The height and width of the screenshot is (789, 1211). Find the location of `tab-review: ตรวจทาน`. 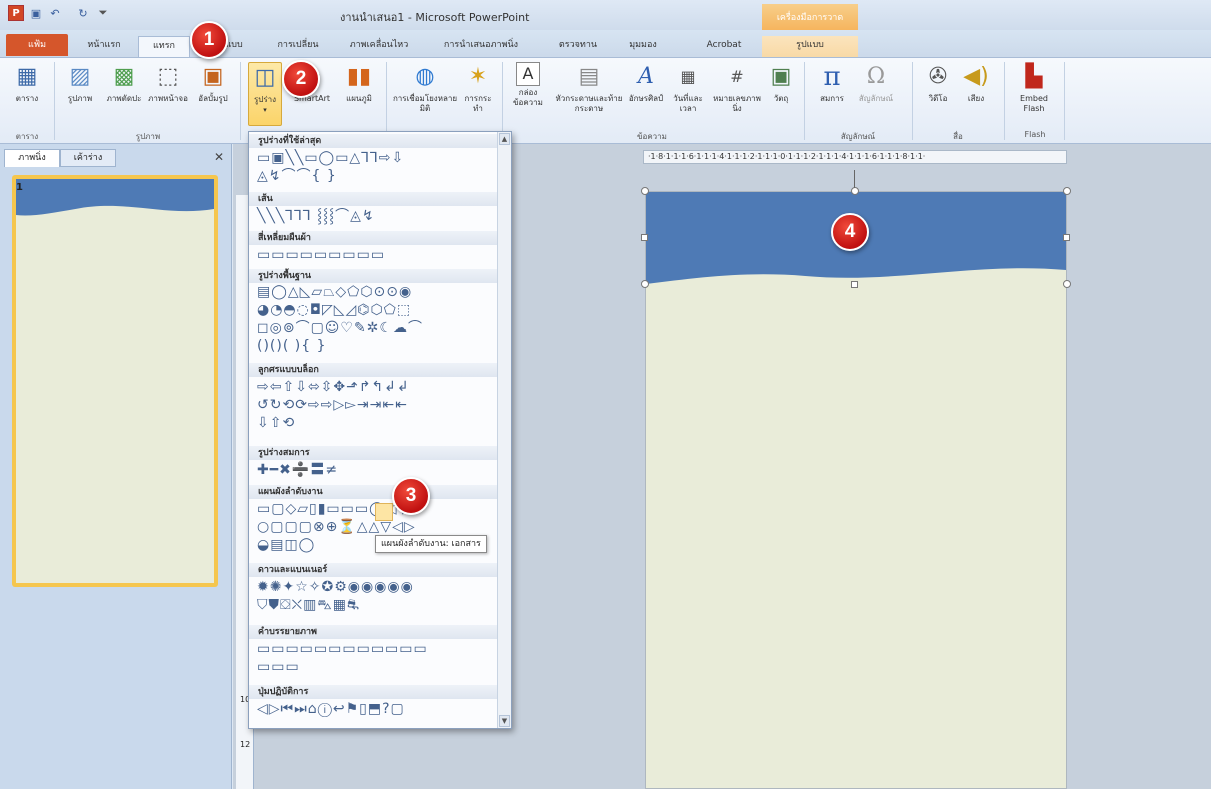

tab-review: ตรวจทาน is located at coordinates (578, 47).